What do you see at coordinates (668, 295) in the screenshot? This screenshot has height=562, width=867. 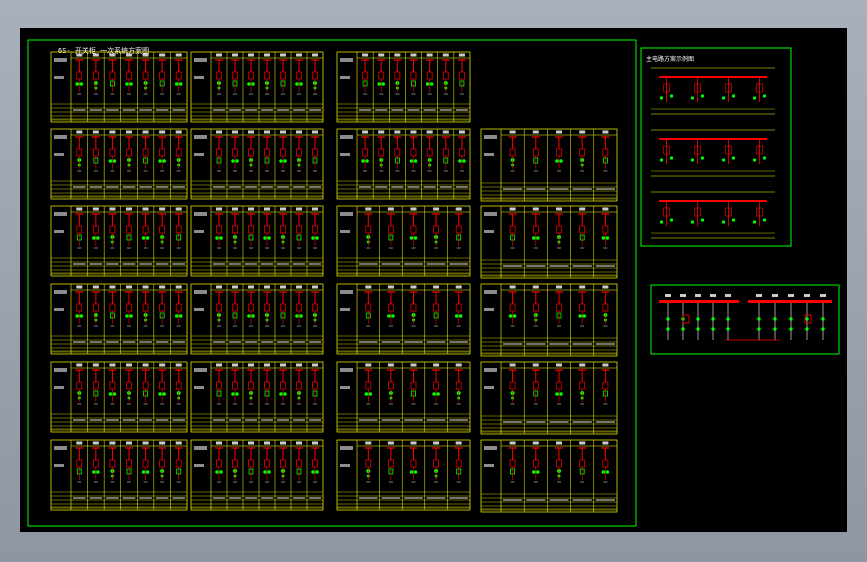 I see `feeder-label` at bounding box center [668, 295].